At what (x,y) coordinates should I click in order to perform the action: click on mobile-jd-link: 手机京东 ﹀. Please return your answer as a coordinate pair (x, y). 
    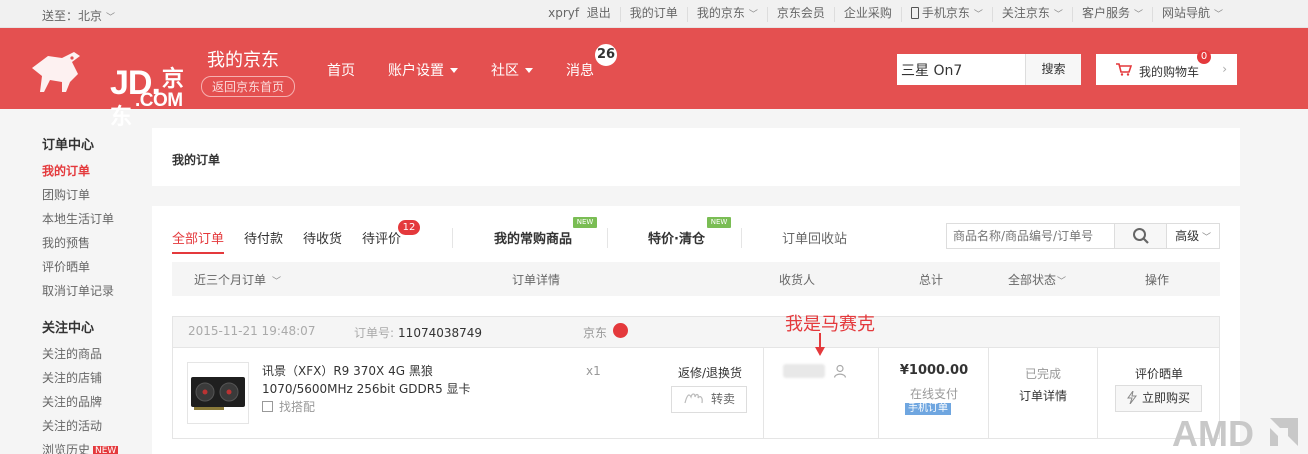
    Looking at the image, I should click on (946, 14).